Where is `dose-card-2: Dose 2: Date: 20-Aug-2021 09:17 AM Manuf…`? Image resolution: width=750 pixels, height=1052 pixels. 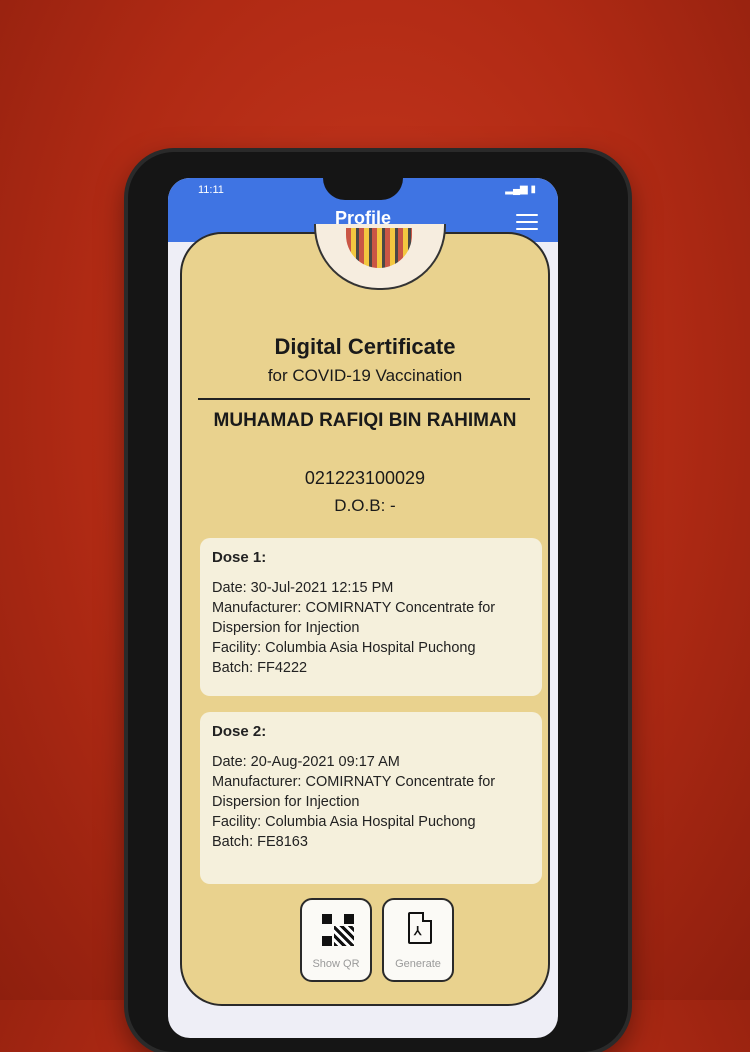 dose-card-2: Dose 2: Date: 20-Aug-2021 09:17 AM Manuf… is located at coordinates (371, 798).